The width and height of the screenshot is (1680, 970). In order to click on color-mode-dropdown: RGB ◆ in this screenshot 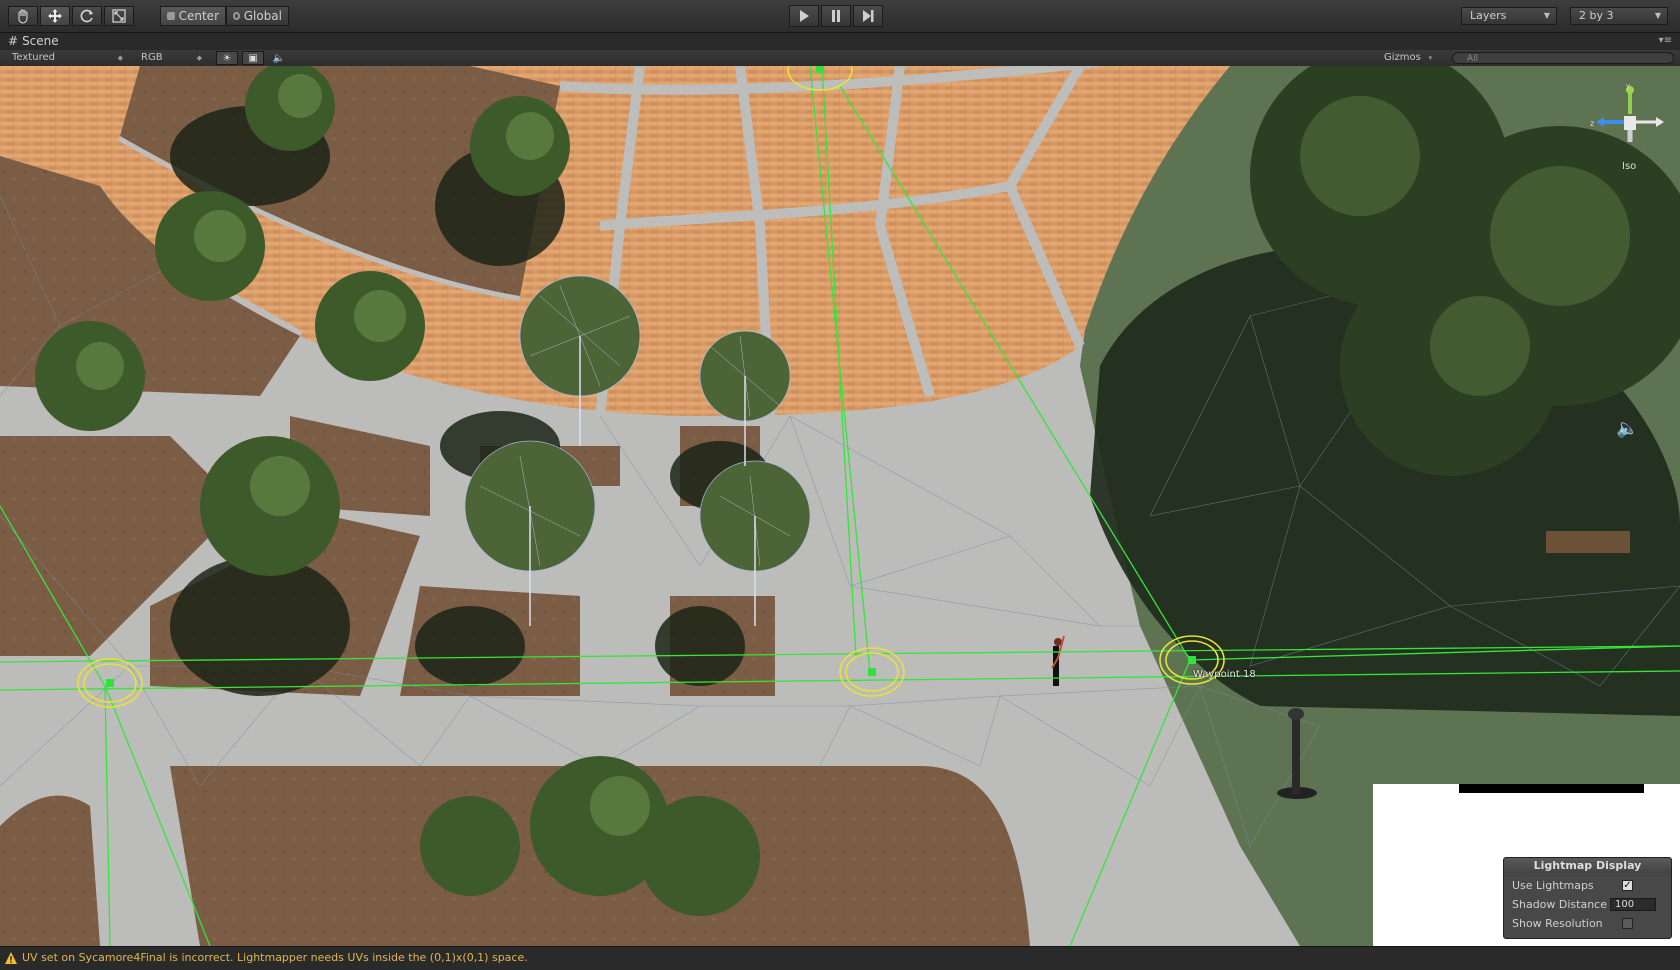, I will do `click(171, 58)`.